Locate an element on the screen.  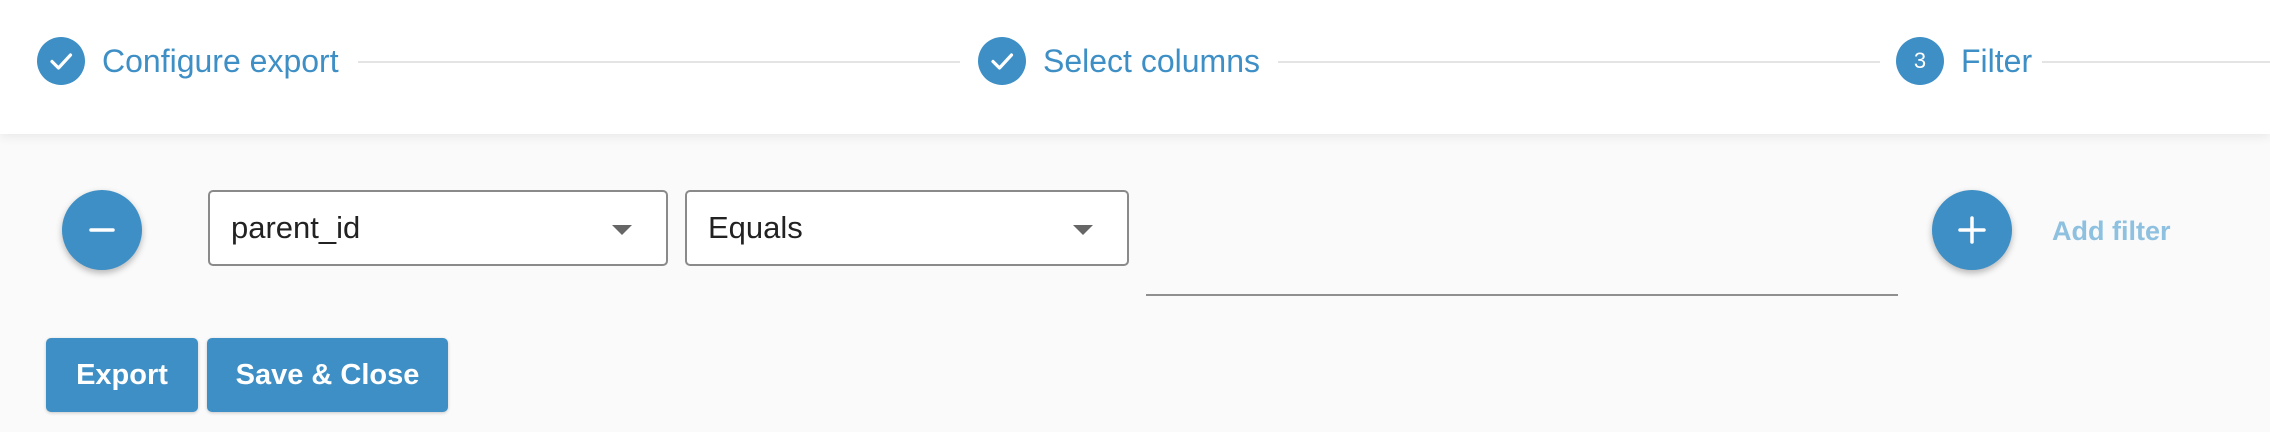
step-number: 3 is located at coordinates (1920, 60).